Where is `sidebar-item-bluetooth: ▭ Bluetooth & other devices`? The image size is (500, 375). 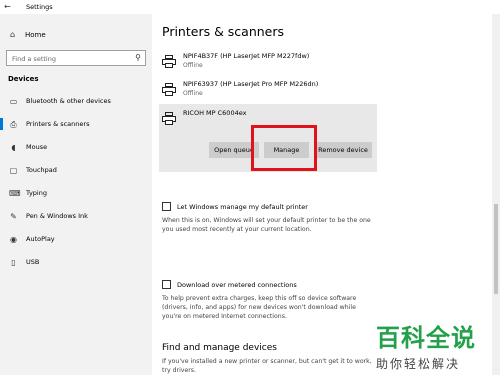 sidebar-item-bluetooth: ▭ Bluetooth & other devices is located at coordinates (76, 101).